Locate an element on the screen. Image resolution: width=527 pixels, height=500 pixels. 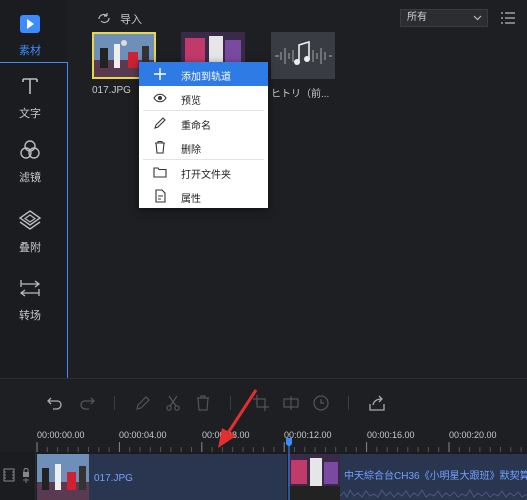
delete-button is located at coordinates (203, 403).